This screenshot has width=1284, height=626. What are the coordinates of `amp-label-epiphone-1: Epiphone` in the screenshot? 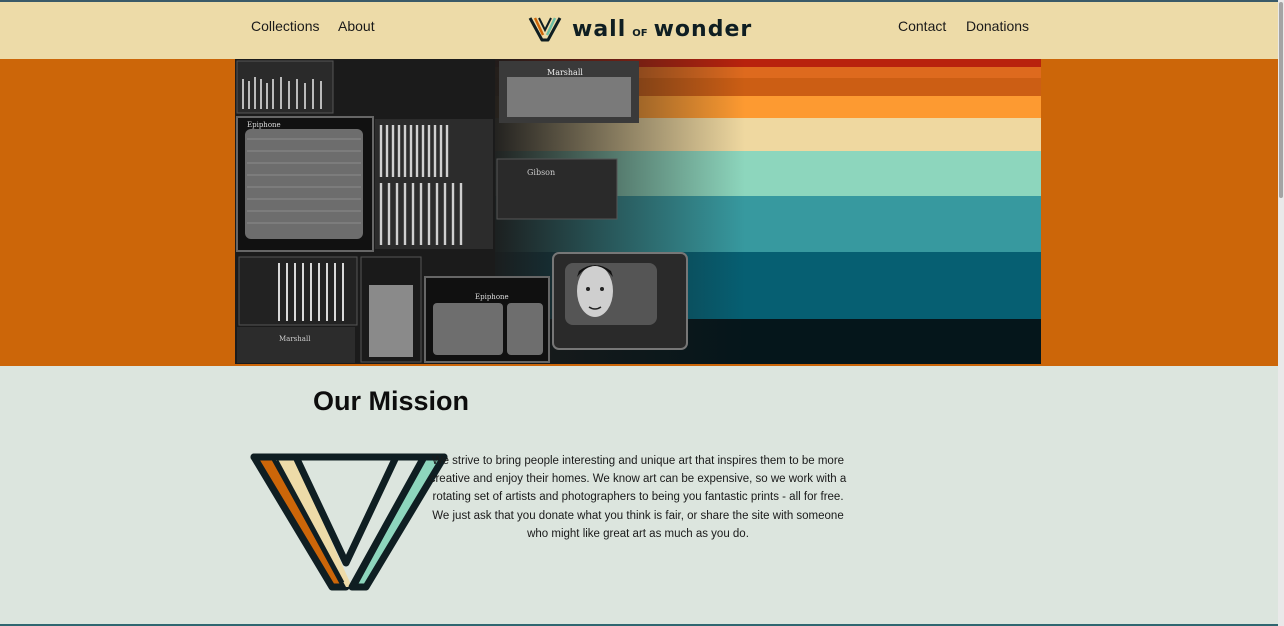 It's located at (264, 125).